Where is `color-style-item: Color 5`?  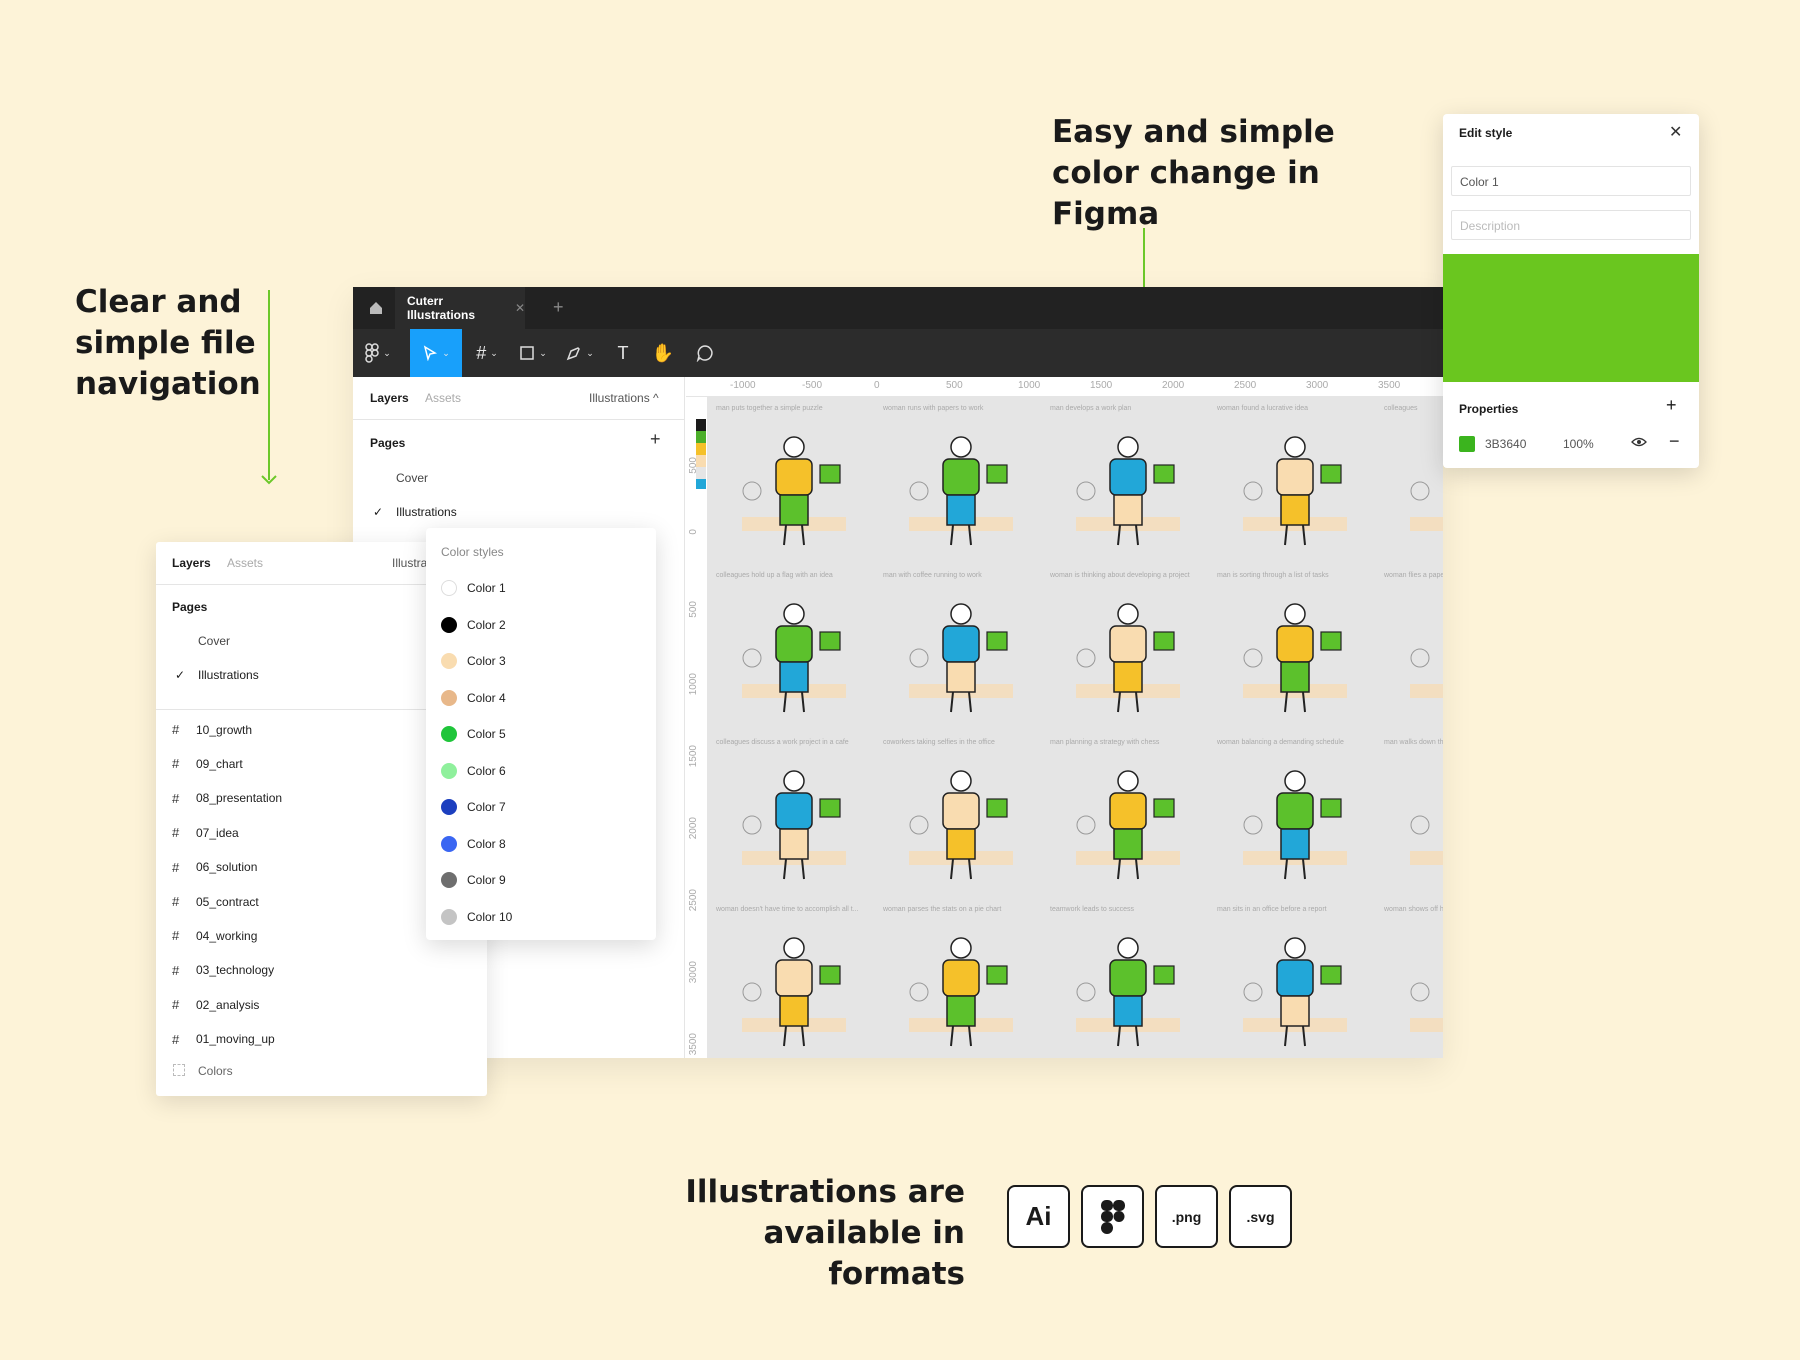 color-style-item: Color 5 is located at coordinates (473, 734).